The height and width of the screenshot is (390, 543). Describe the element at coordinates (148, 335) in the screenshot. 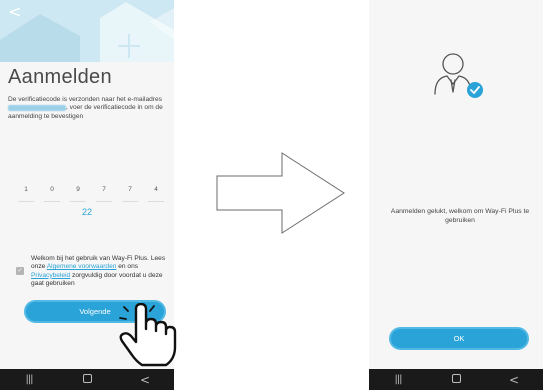

I see `pointing-hand-icon` at that location.